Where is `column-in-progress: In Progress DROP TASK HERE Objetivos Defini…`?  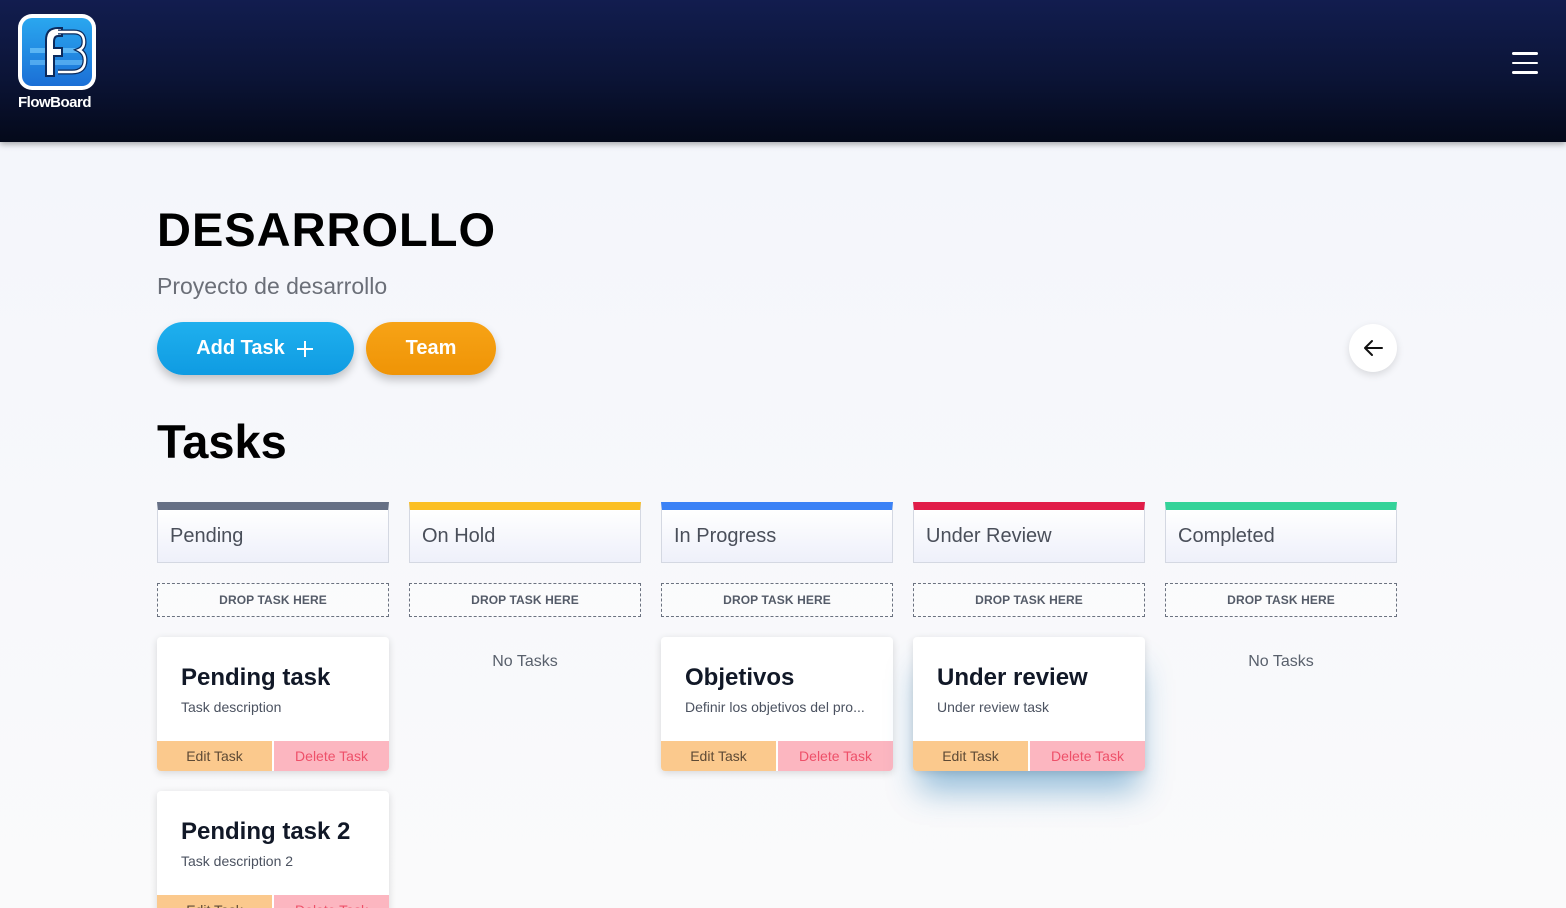 column-in-progress: In Progress DROP TASK HERE Objetivos Defini… is located at coordinates (777, 636).